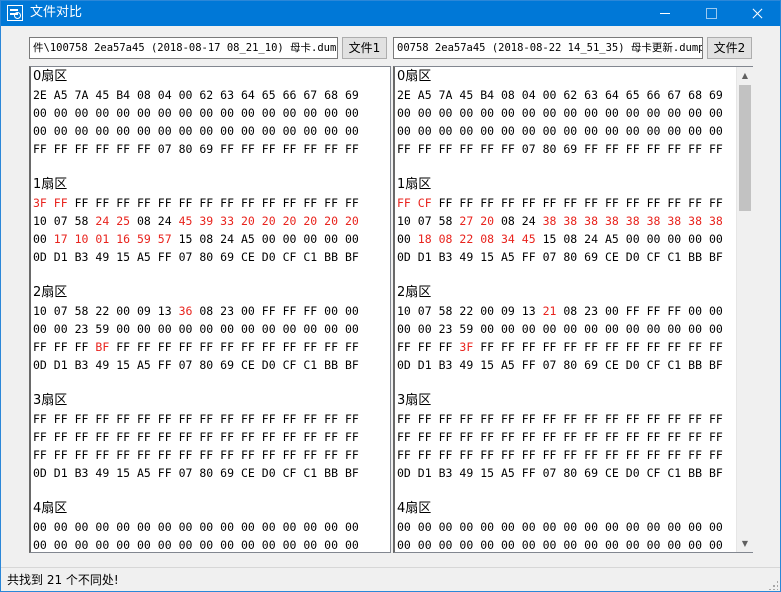 Image resolution: width=781 pixels, height=592 pixels. Describe the element at coordinates (227, 239) in the screenshot. I see `hex-byte: 24` at that location.